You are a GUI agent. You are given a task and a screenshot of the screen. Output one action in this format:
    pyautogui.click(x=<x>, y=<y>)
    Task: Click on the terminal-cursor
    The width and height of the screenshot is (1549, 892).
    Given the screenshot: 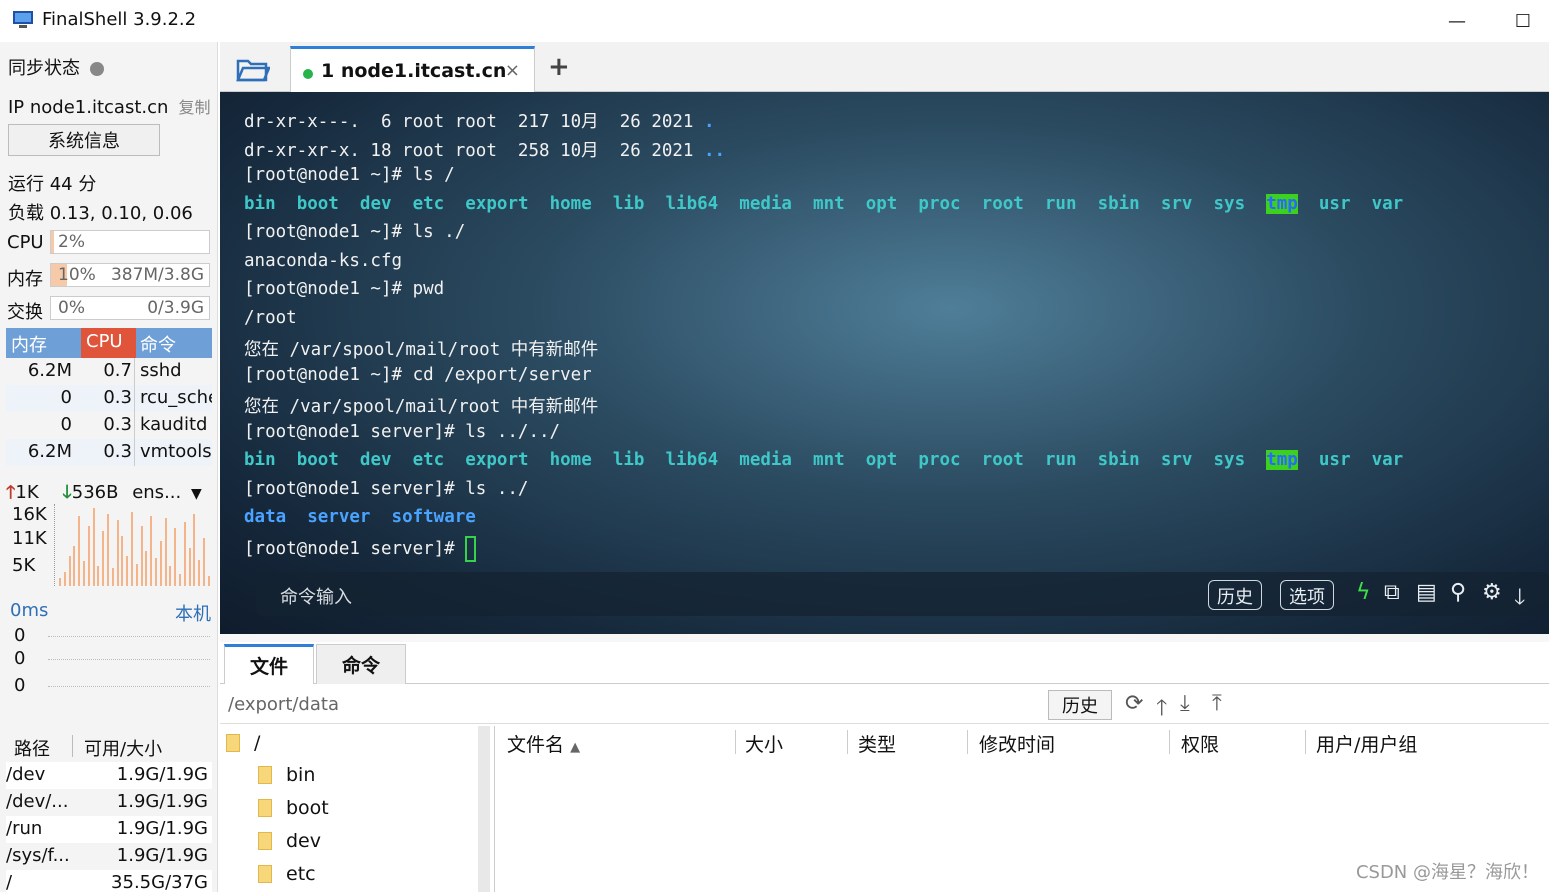 What is the action you would take?
    pyautogui.click(x=471, y=549)
    